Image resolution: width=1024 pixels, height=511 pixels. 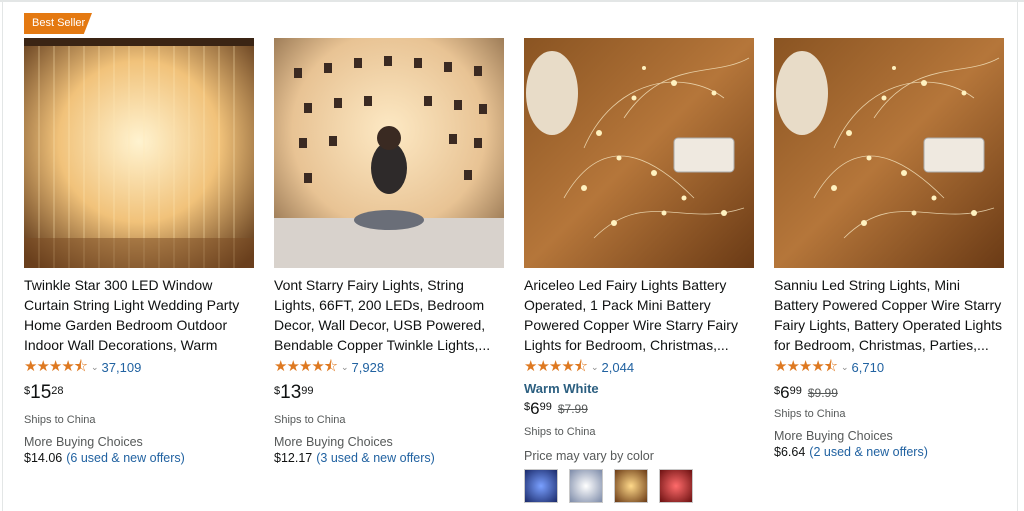 I want to click on rating-row: ★★★★⯪ ⌄ 2,044, so click(x=640, y=367).